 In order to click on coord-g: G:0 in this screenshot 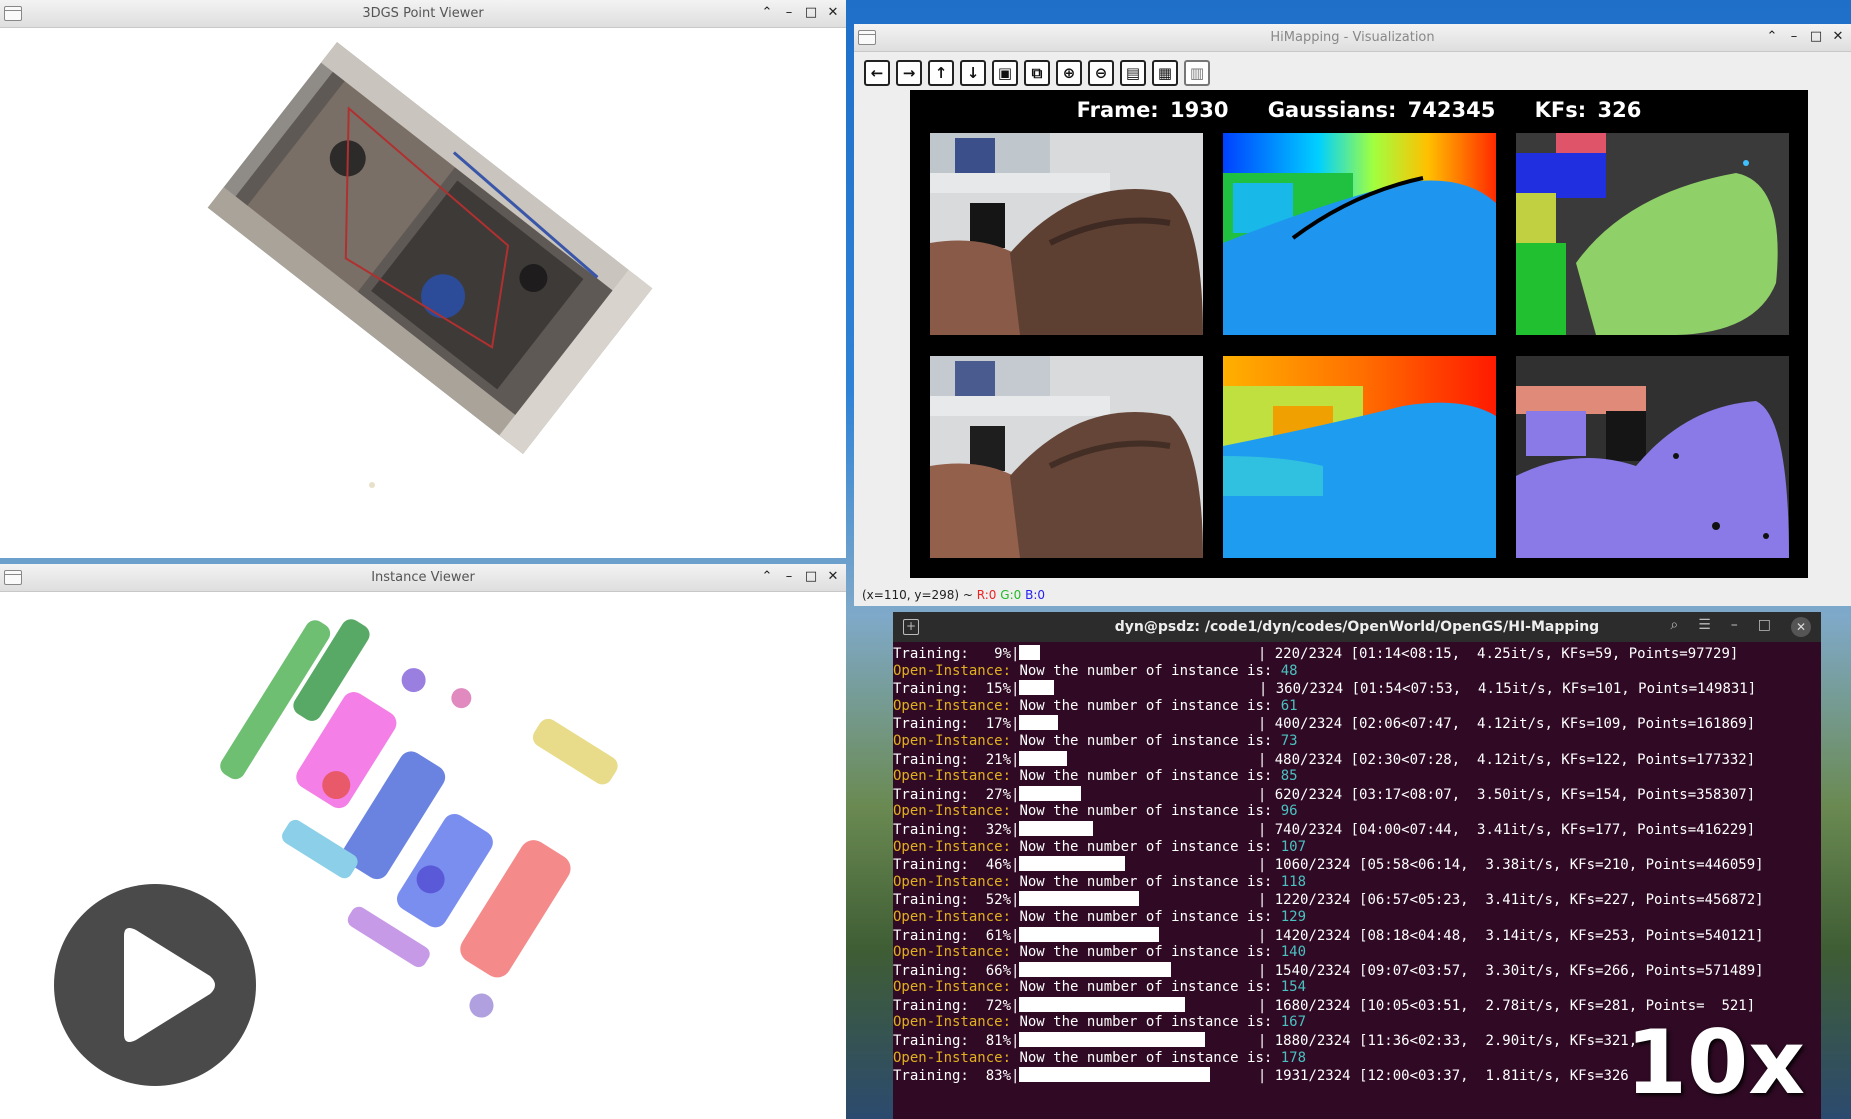, I will do `click(1011, 595)`.